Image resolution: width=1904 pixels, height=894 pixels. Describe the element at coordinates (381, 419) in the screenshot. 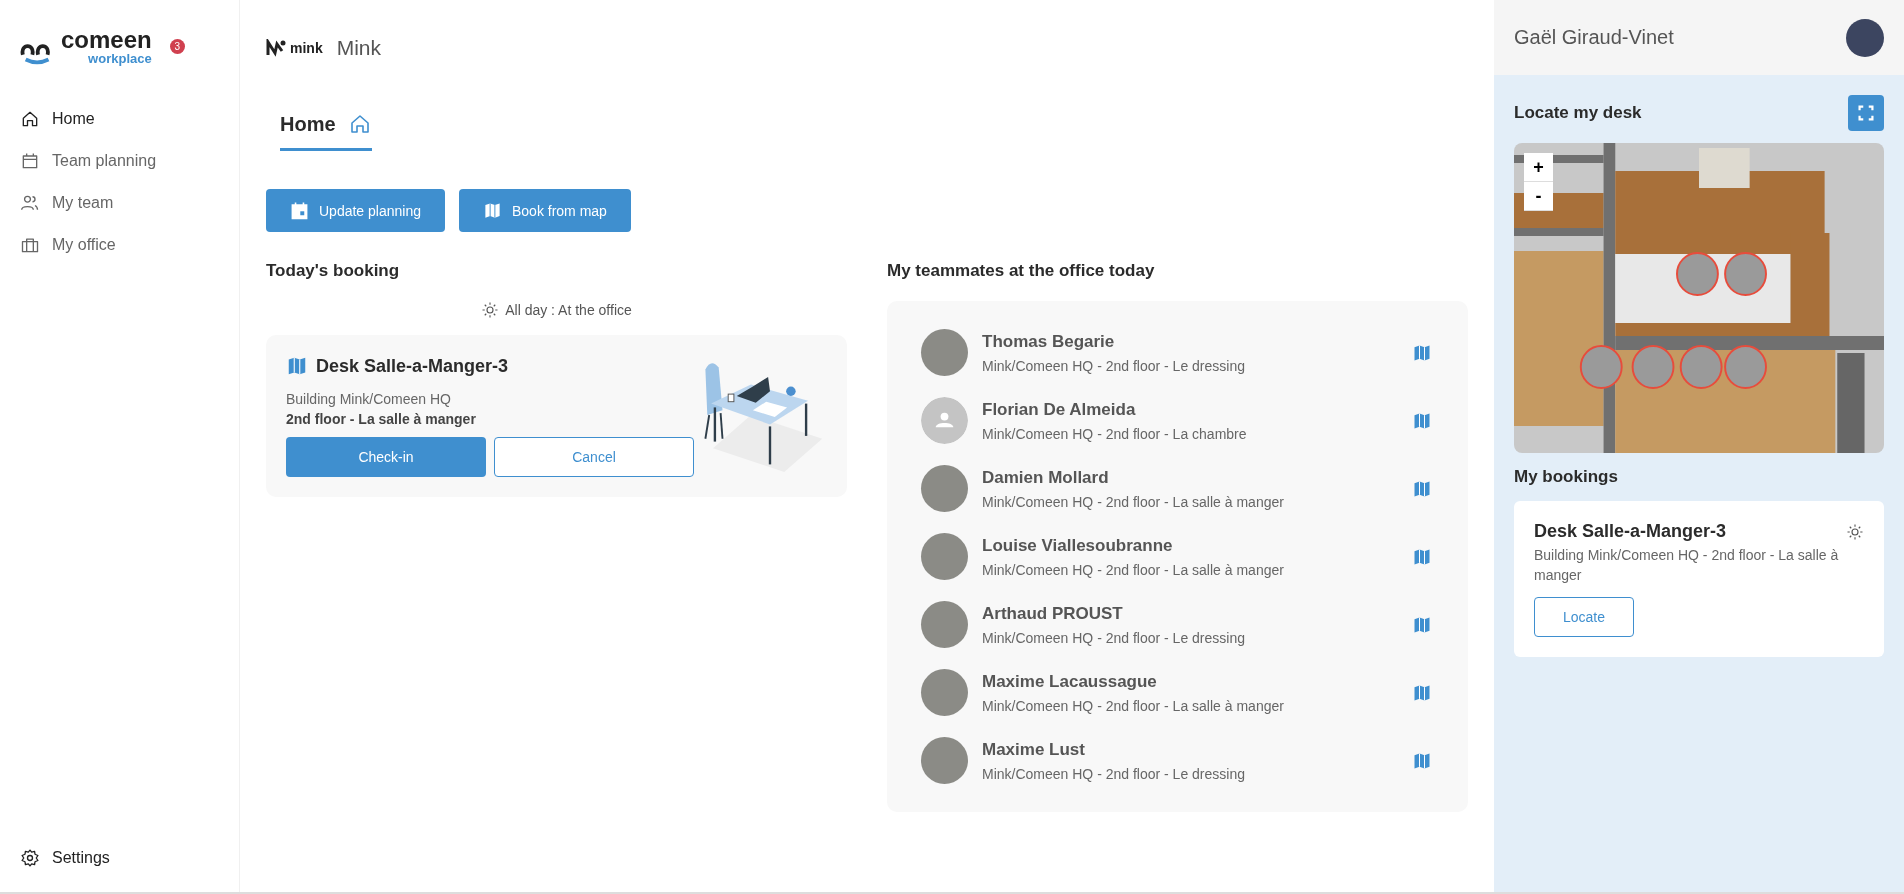

I see `floor-room: 2nd floor - La salle à manger` at that location.